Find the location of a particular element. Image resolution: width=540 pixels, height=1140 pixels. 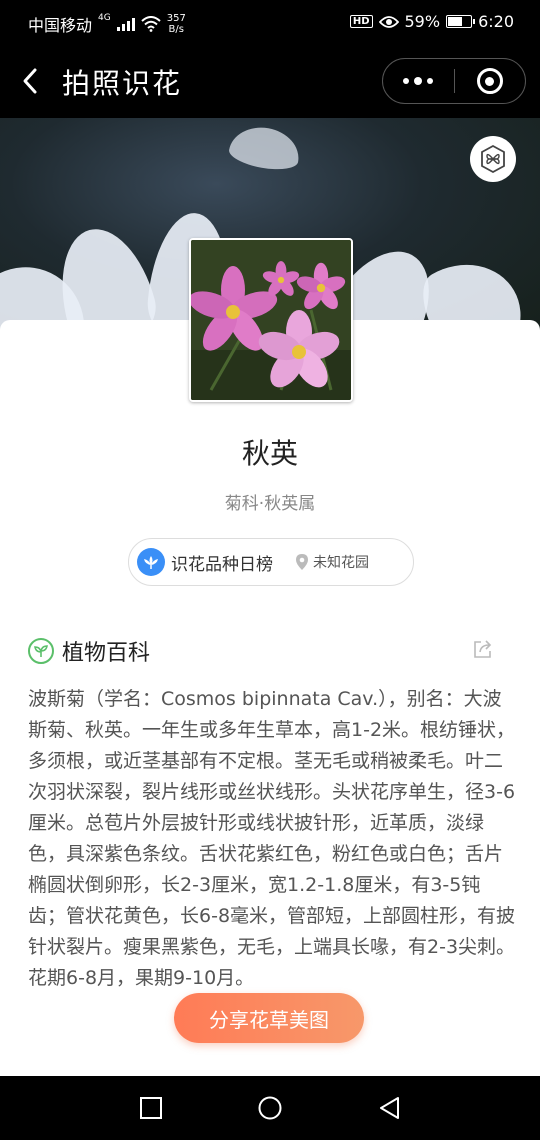

back-triangle-icon is located at coordinates (390, 1108).